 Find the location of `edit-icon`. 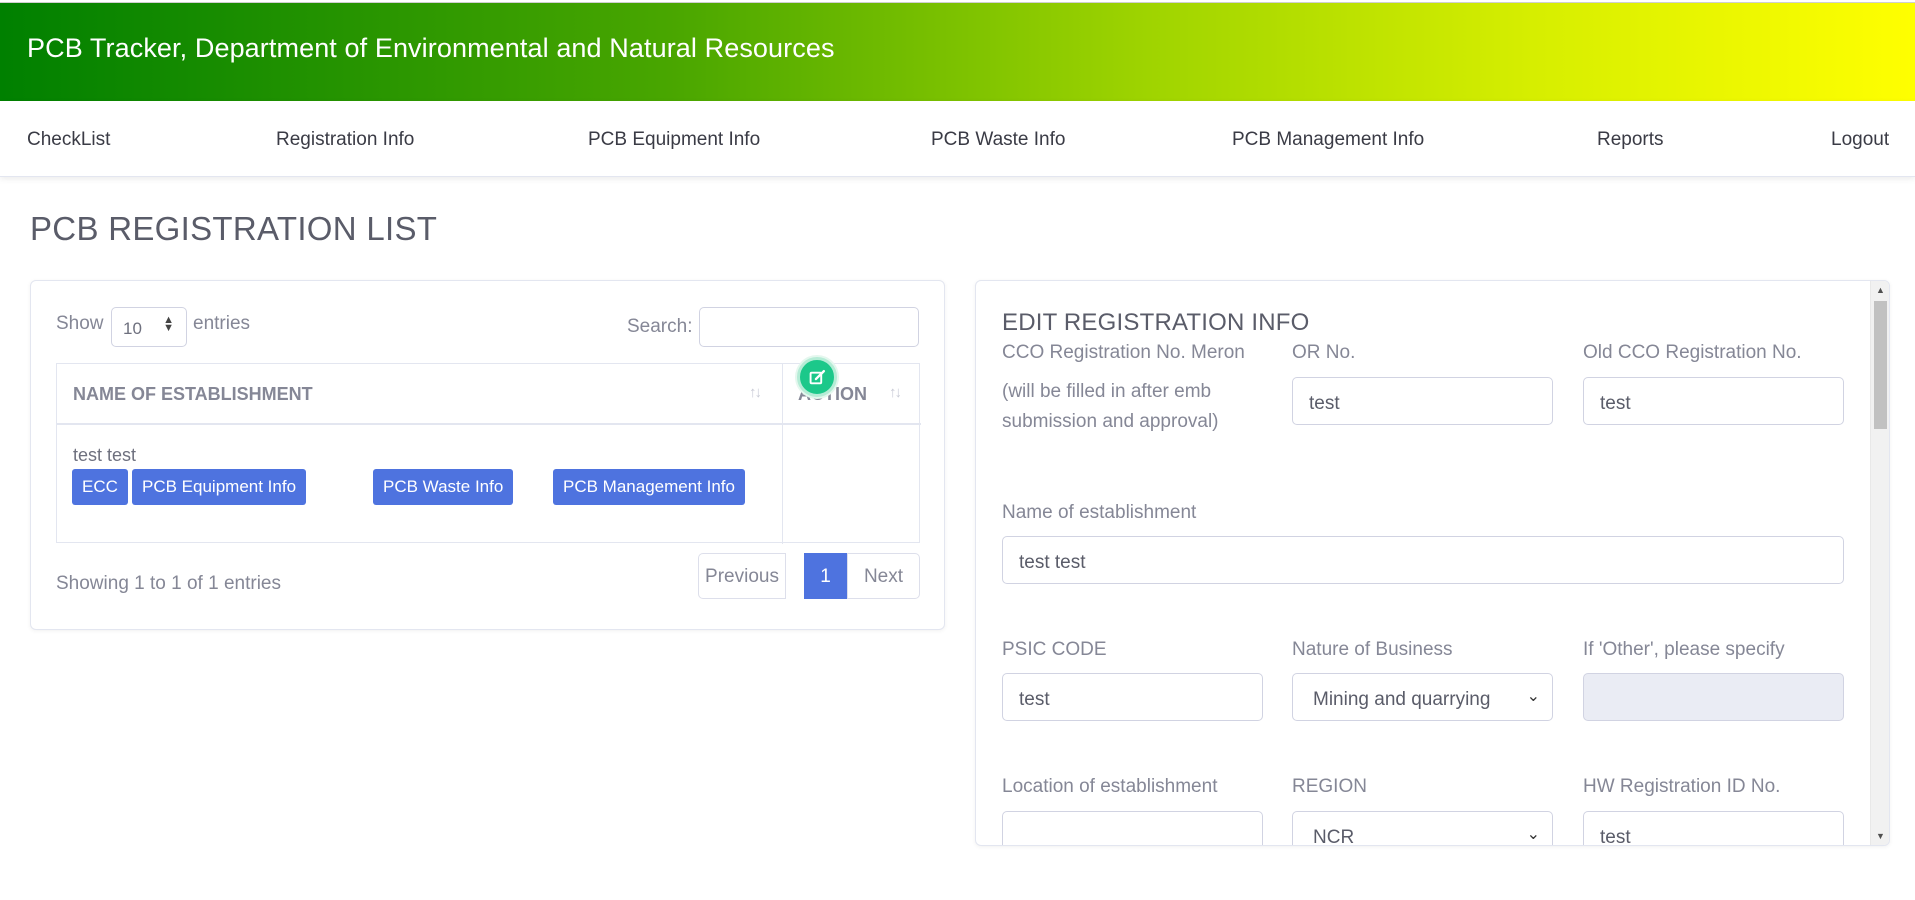

edit-icon is located at coordinates (817, 376).